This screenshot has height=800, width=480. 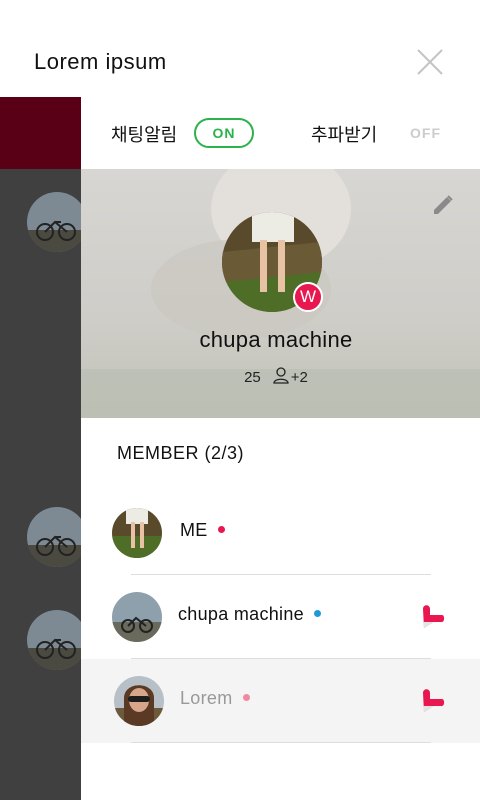 What do you see at coordinates (40, 133) in the screenshot?
I see `background-header-strip` at bounding box center [40, 133].